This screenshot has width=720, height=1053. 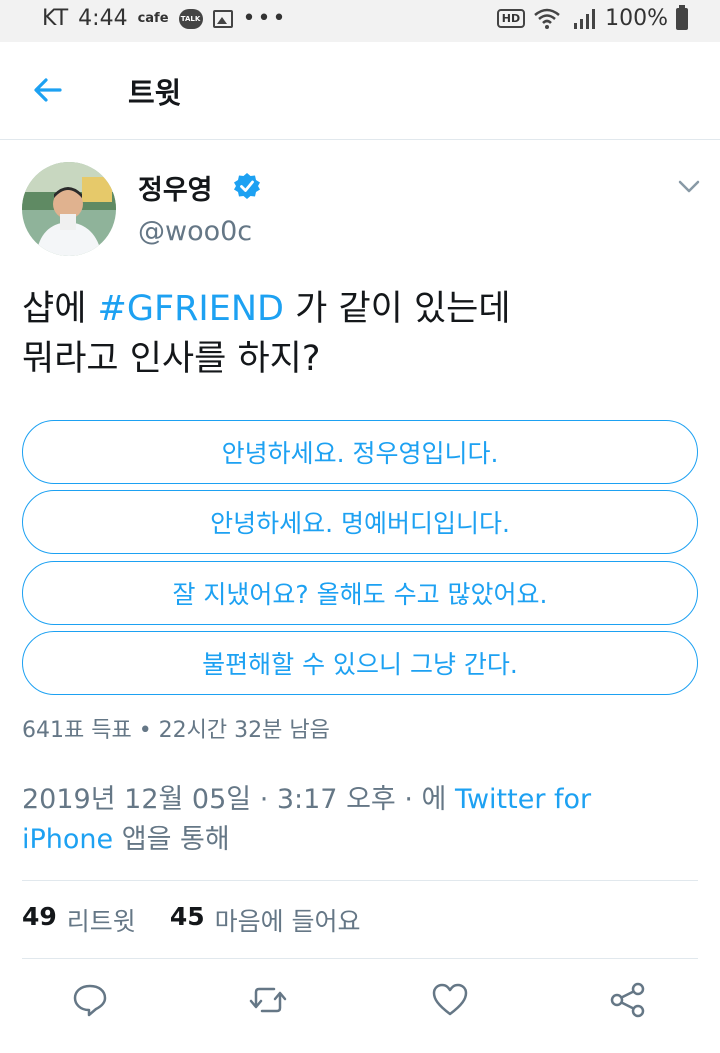 What do you see at coordinates (450, 1000) in the screenshot?
I see `like-icon` at bounding box center [450, 1000].